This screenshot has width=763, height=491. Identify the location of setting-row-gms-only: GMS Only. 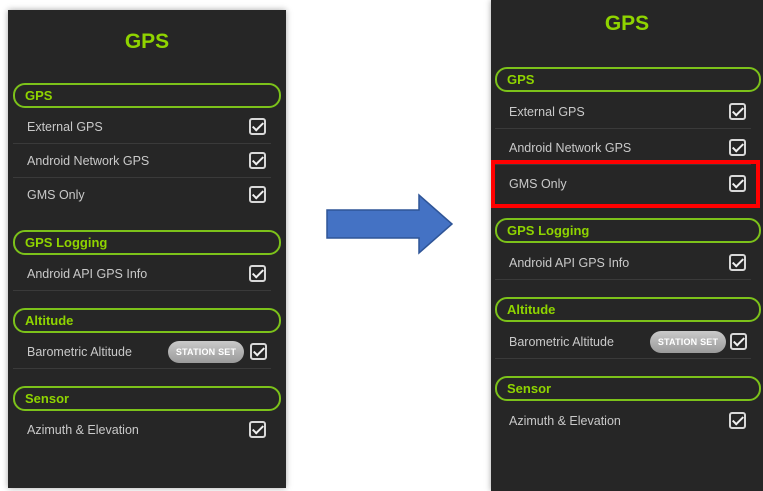
(142, 195).